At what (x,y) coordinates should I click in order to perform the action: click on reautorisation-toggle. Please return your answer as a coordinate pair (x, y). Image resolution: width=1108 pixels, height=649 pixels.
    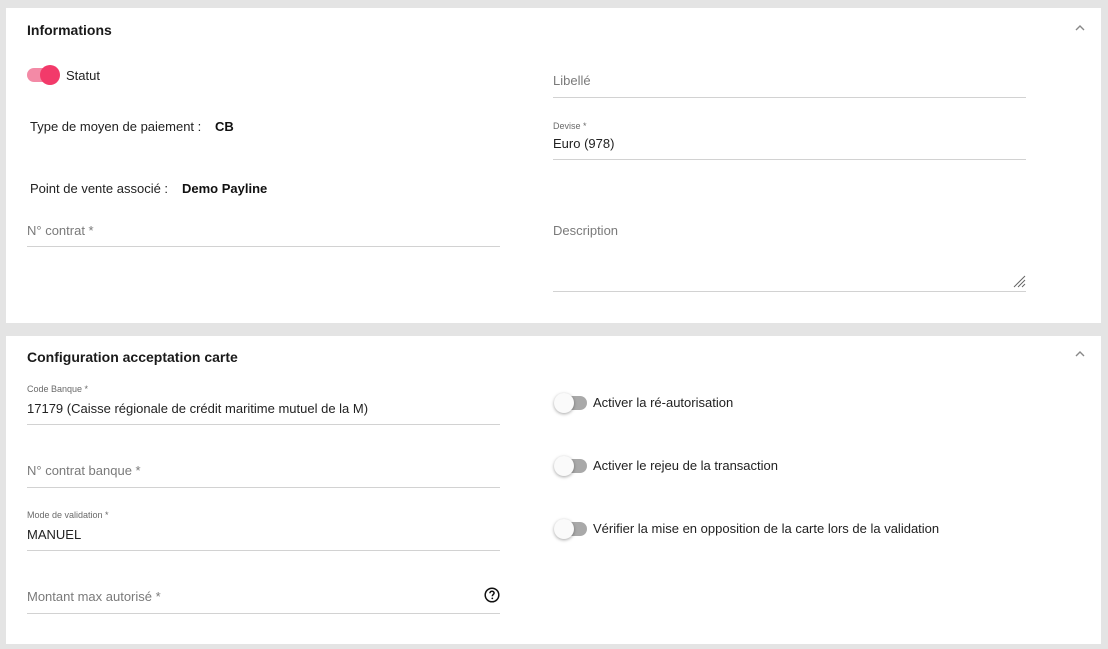
    Looking at the image, I should click on (570, 403).